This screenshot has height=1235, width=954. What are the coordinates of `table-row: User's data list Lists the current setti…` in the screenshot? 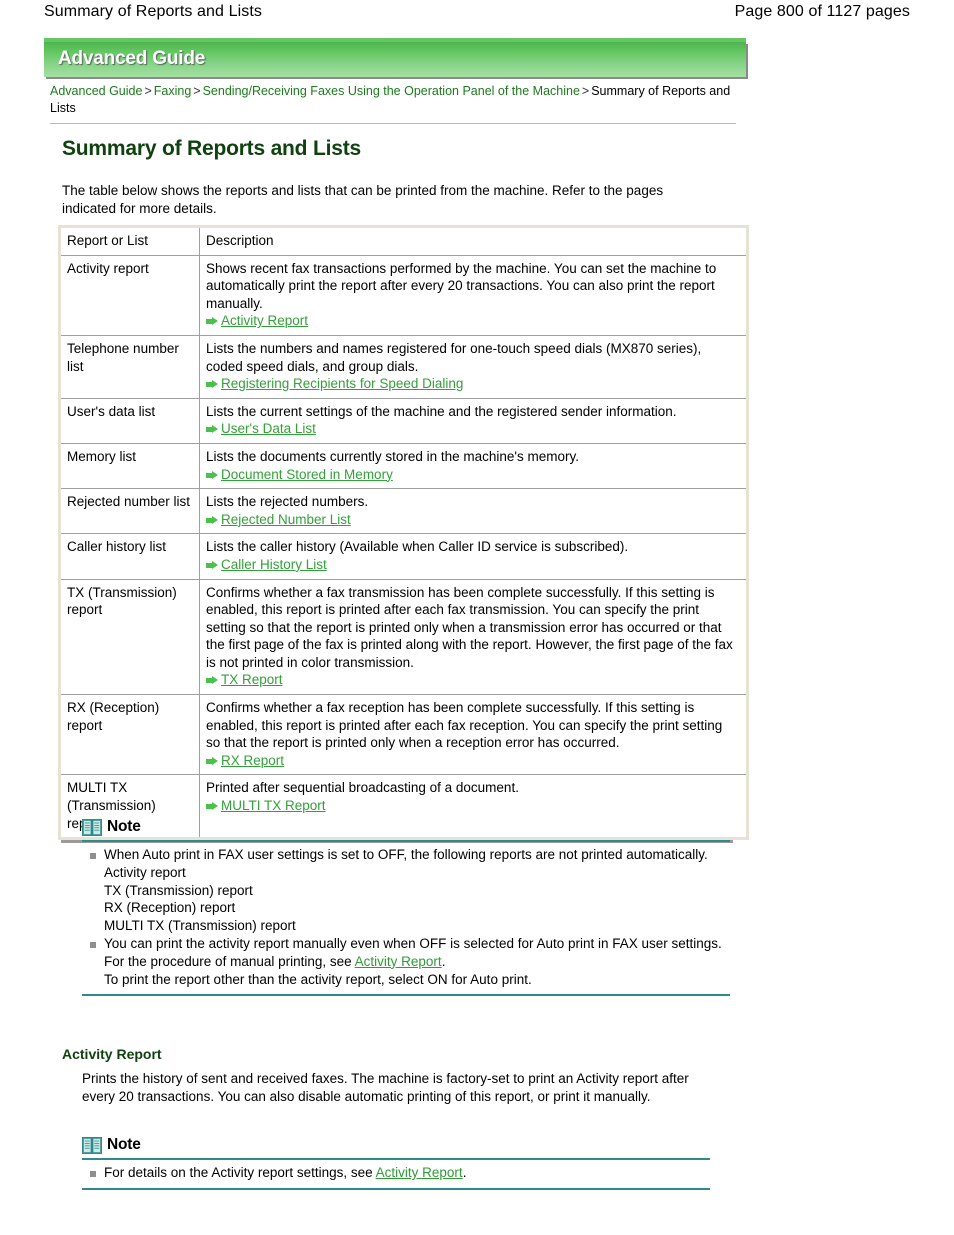 It's located at (403, 420).